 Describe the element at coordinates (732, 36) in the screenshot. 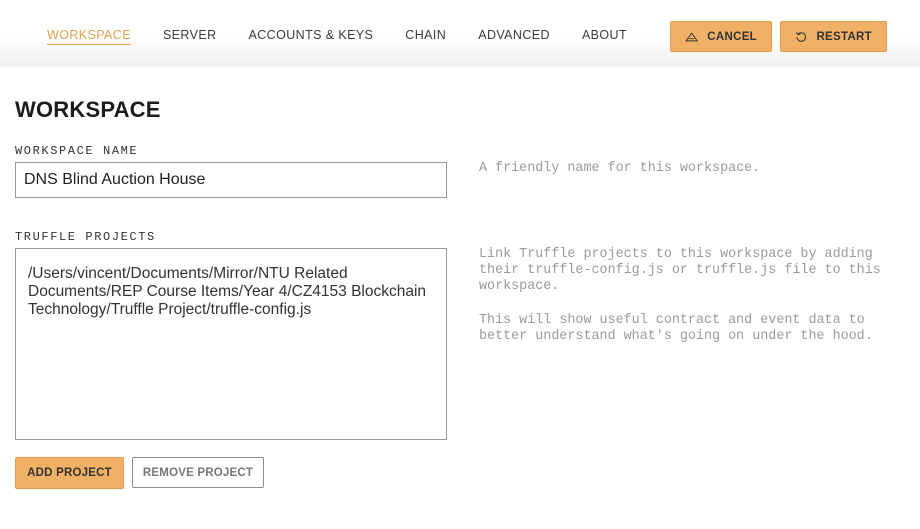

I see `cancel-label: CANCEL` at that location.